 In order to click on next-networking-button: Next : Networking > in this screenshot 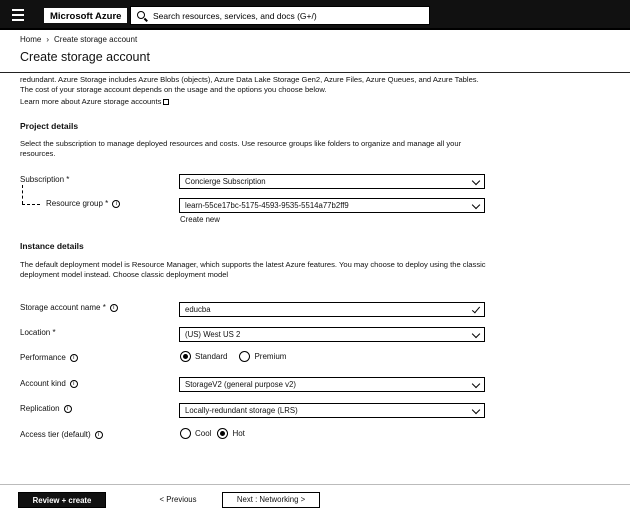, I will do `click(271, 500)`.